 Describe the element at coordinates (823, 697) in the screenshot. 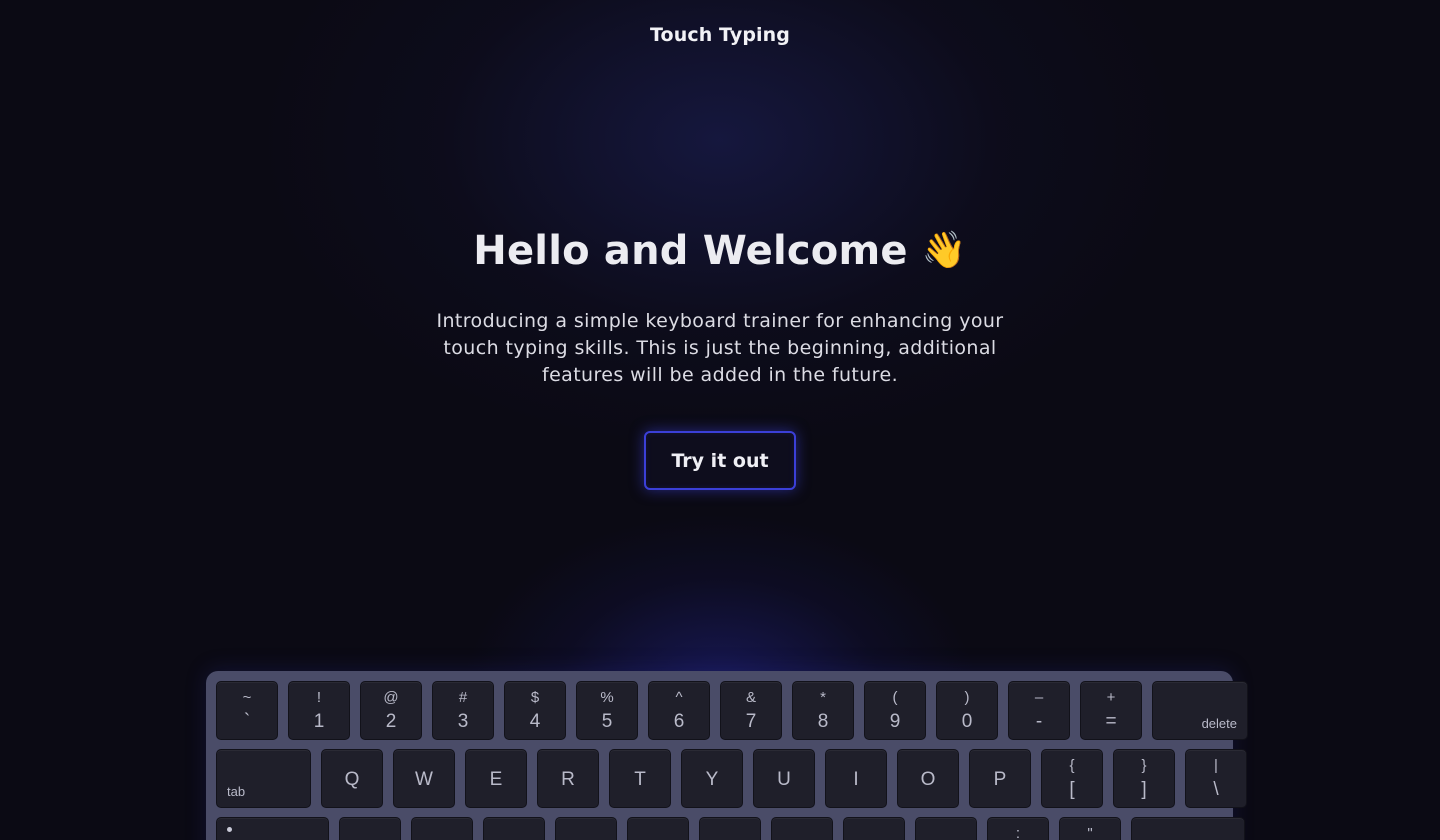

I see `key-shift-label: *` at that location.